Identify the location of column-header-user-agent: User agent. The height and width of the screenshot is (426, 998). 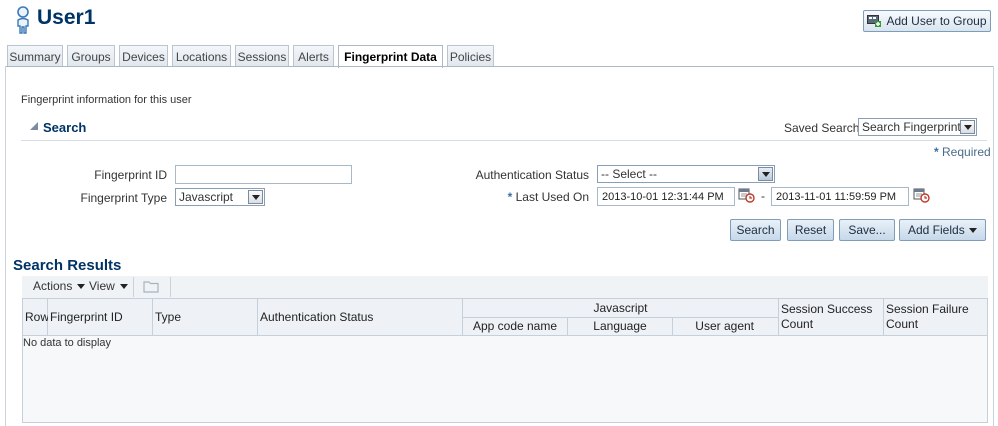
(726, 326).